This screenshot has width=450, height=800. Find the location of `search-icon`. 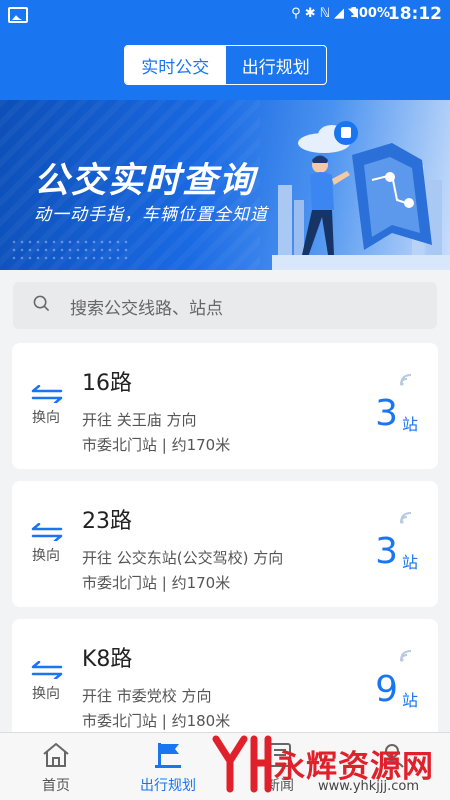

search-icon is located at coordinates (41, 303).